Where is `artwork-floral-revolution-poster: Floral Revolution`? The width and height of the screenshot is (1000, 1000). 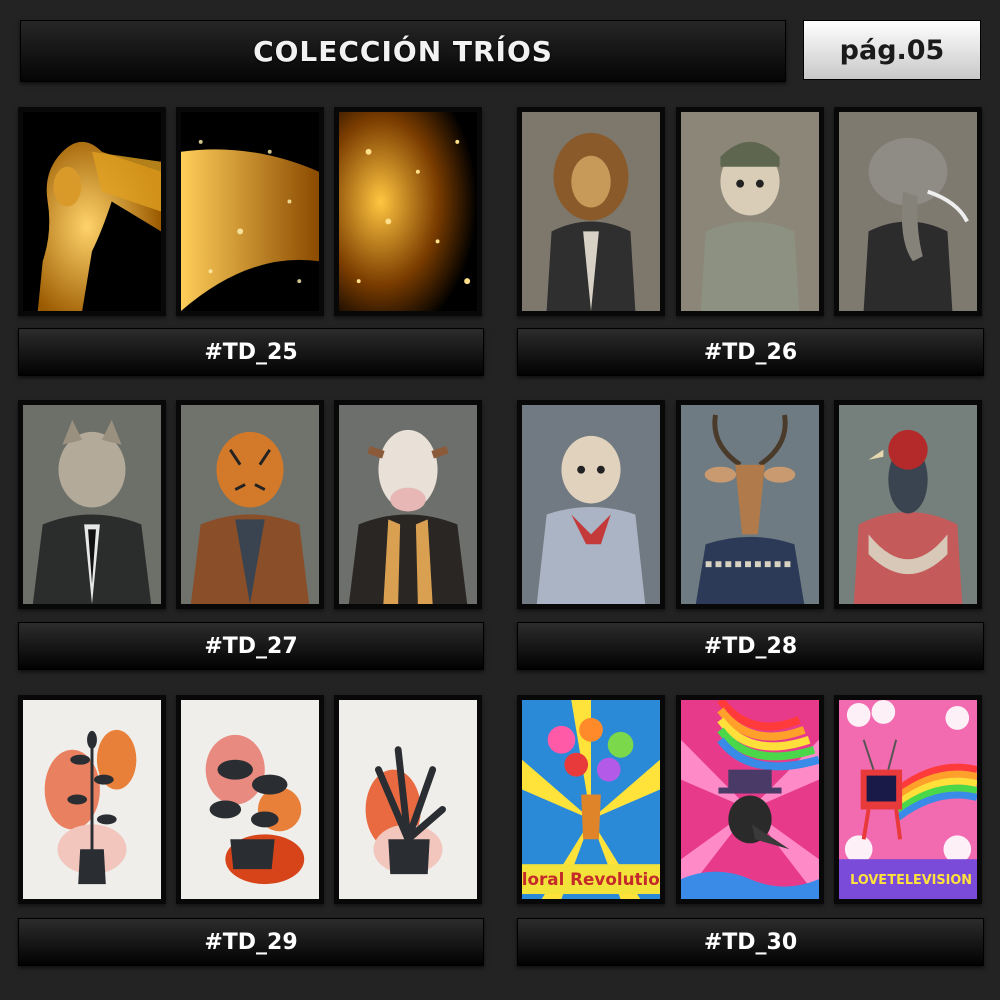
artwork-floral-revolution-poster: Floral Revolution is located at coordinates (591, 799).